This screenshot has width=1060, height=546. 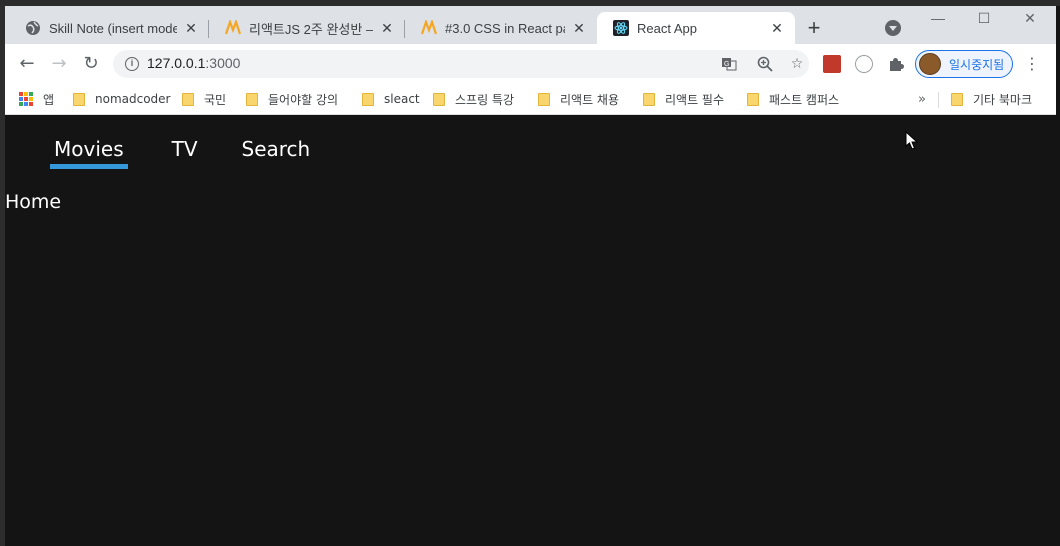 I want to click on bookmark-item: 들어야할 강의, so click(x=292, y=99).